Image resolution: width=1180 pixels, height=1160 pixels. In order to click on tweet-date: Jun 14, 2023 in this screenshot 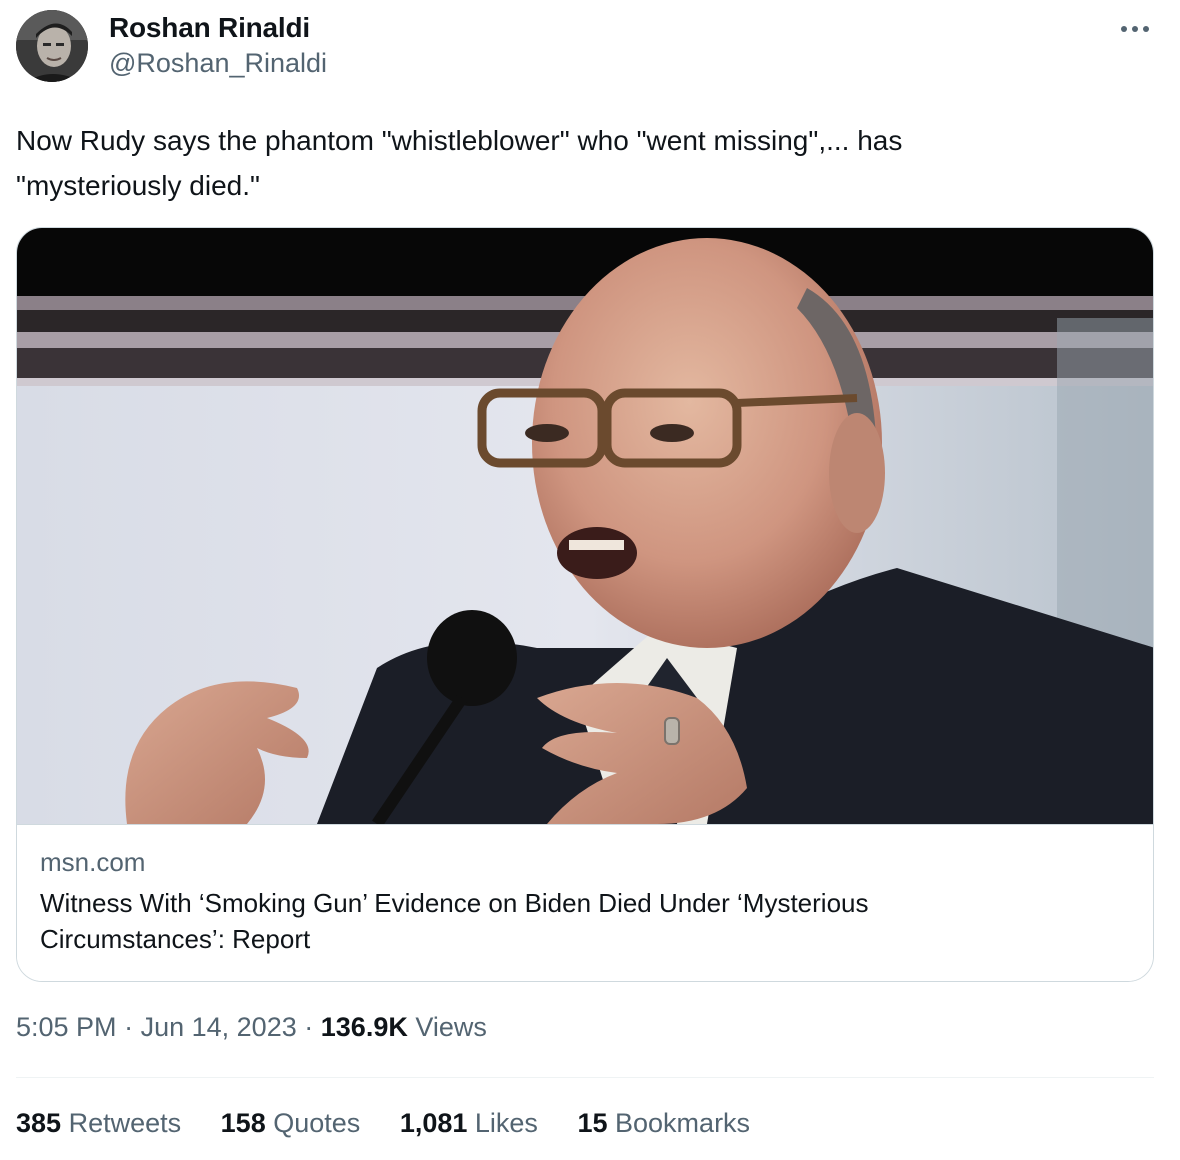, I will do `click(219, 1027)`.